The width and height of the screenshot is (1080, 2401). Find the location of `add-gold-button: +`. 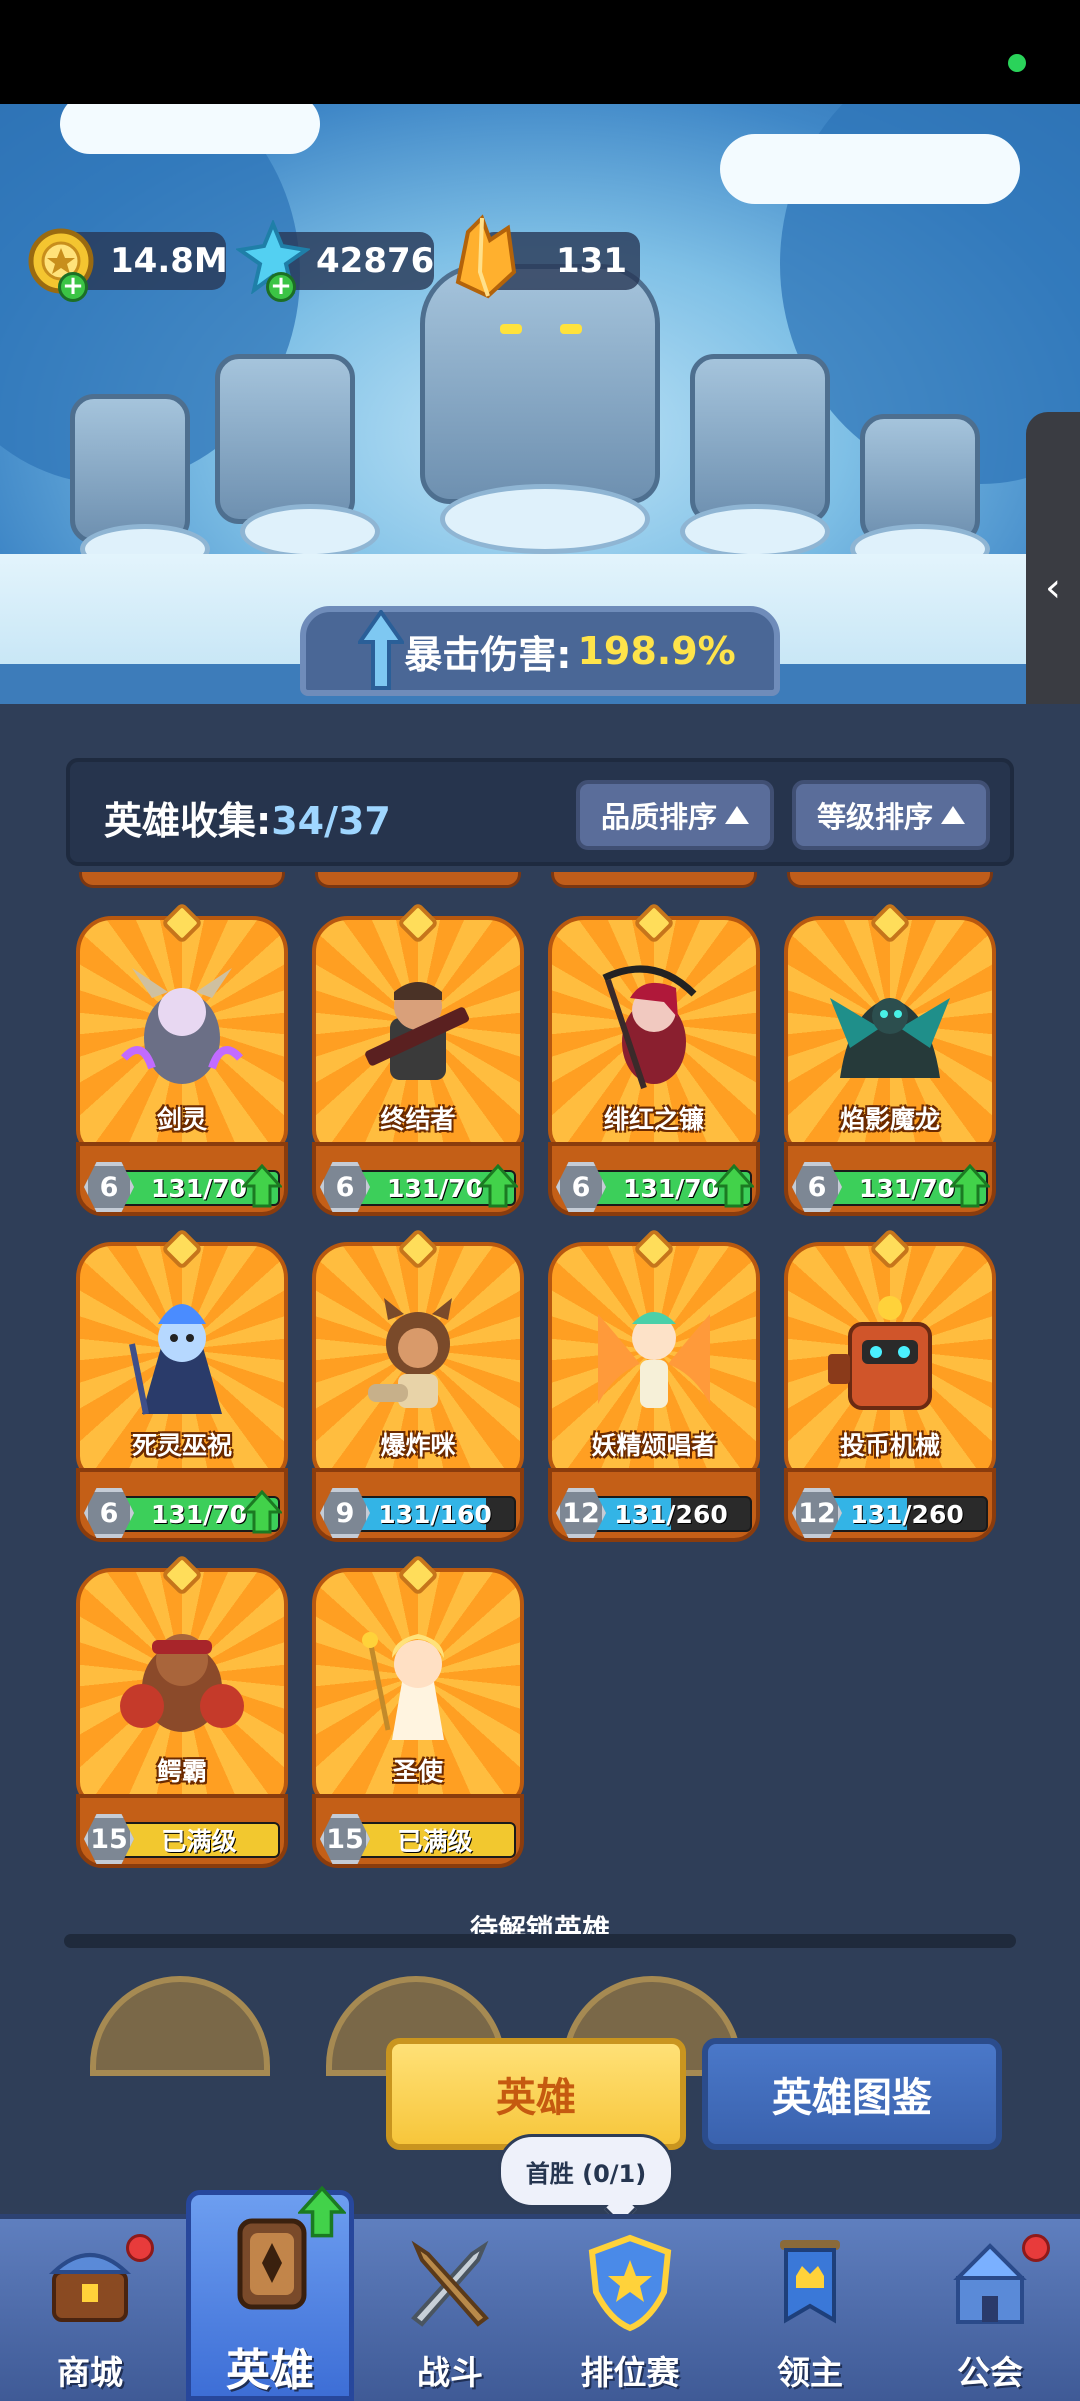

add-gold-button: + is located at coordinates (73, 287).